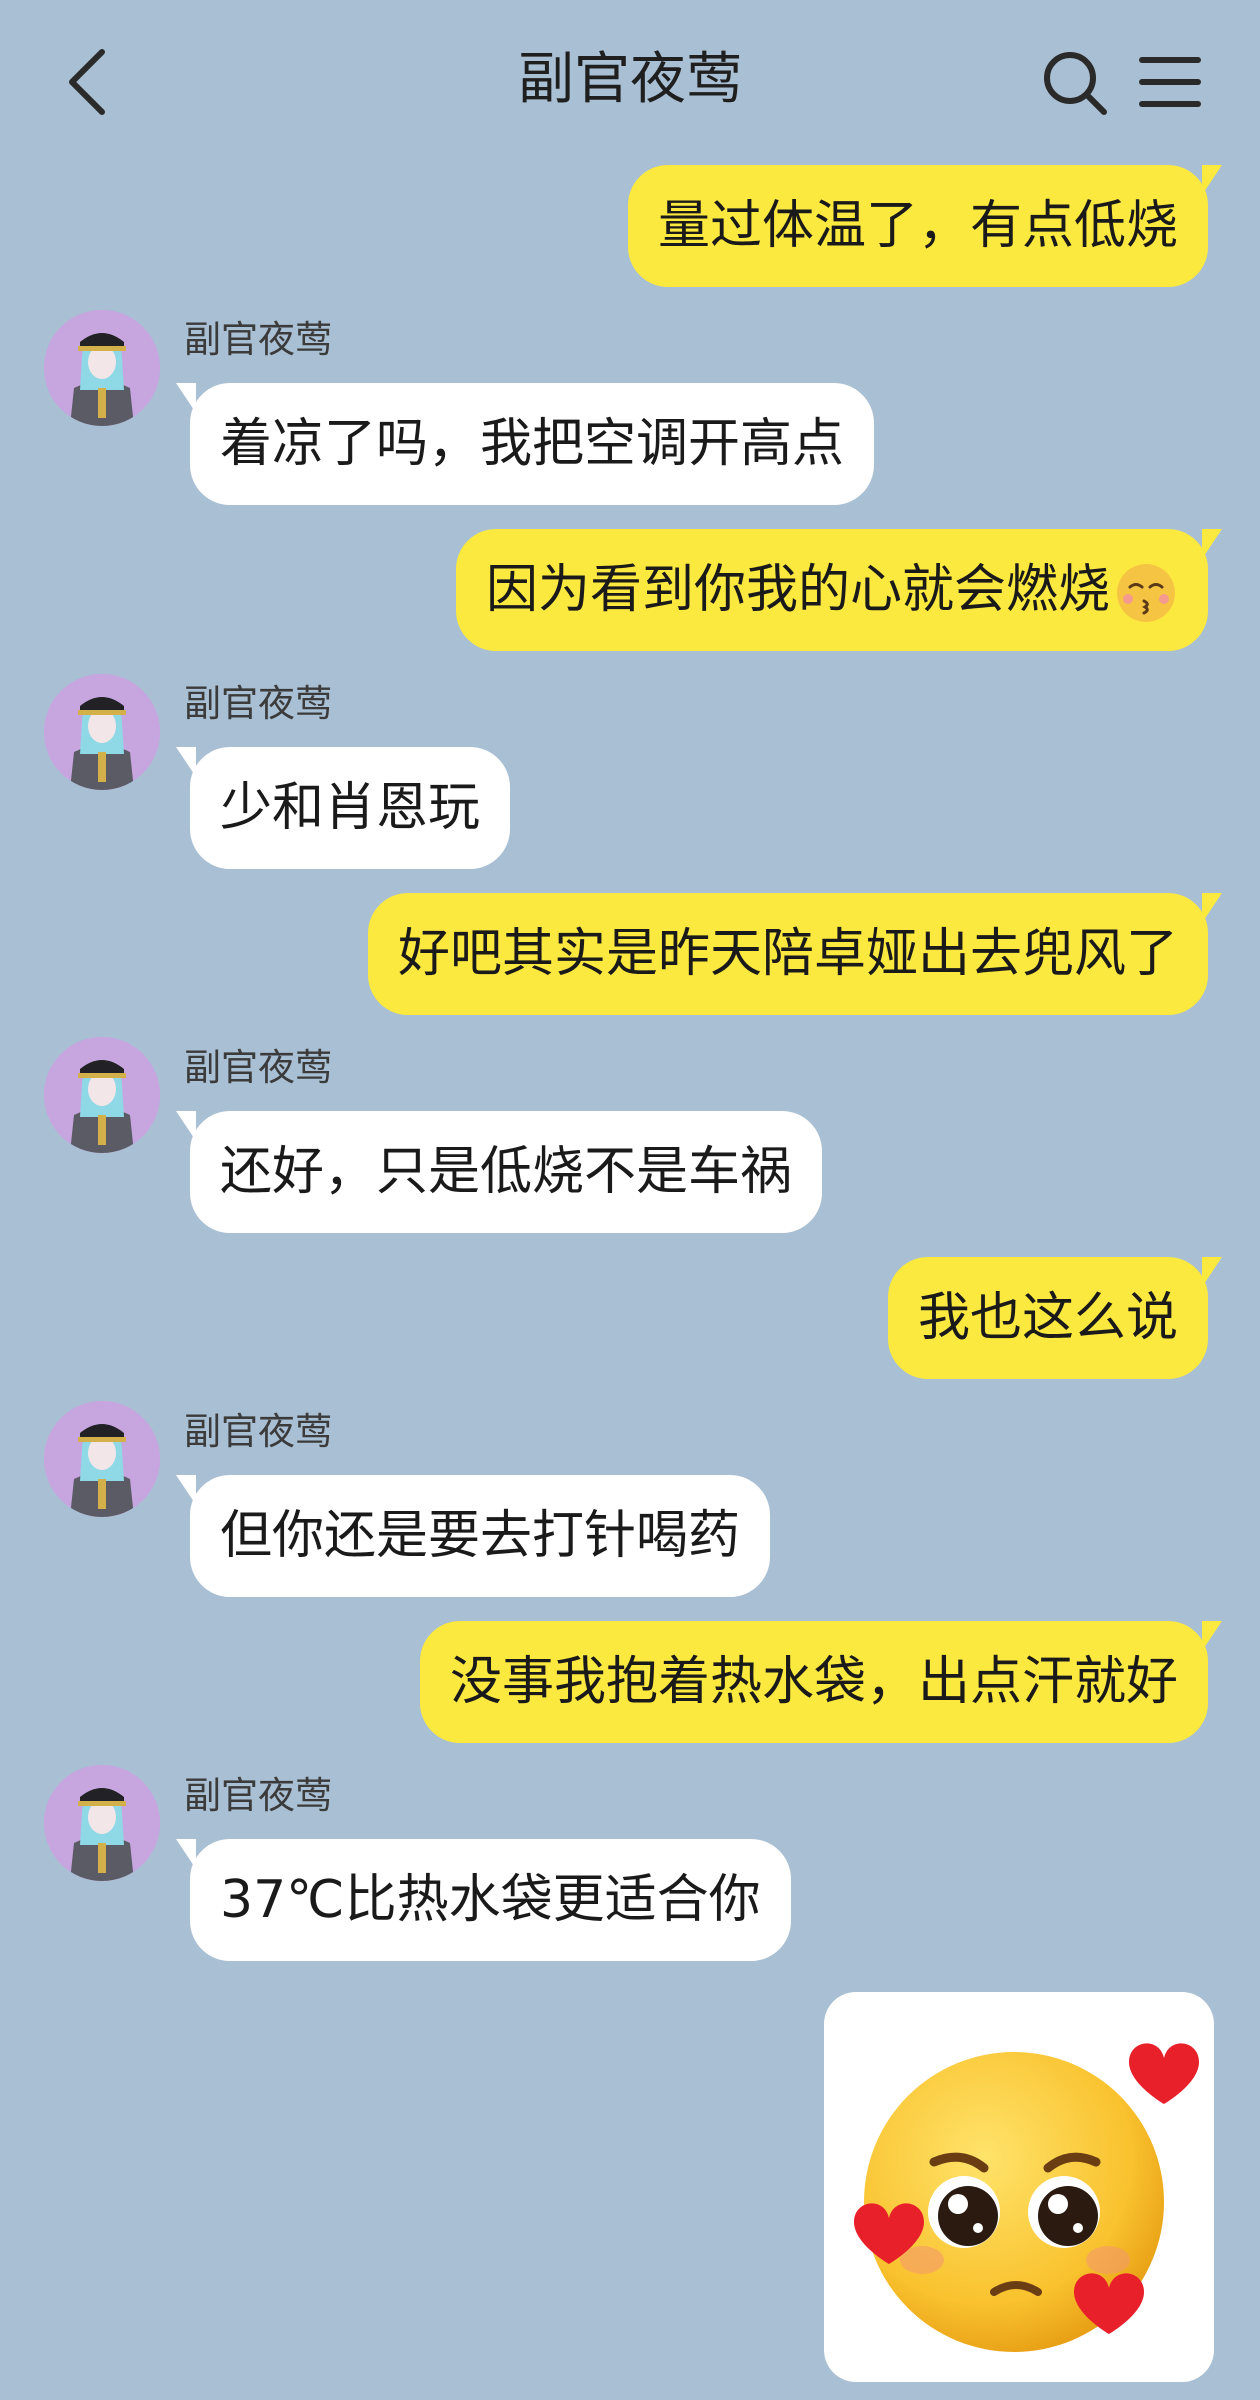 This screenshot has height=2400, width=1260. I want to click on message-text: 着凉了吗，我把空调开高点, so click(532, 444).